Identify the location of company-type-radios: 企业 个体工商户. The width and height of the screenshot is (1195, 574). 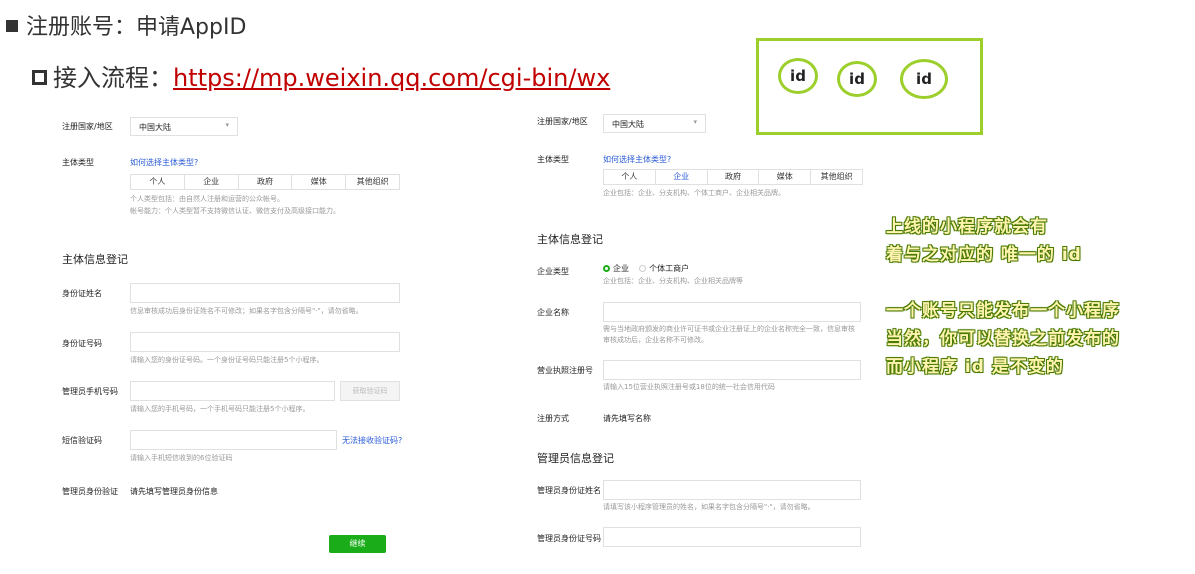
(646, 268).